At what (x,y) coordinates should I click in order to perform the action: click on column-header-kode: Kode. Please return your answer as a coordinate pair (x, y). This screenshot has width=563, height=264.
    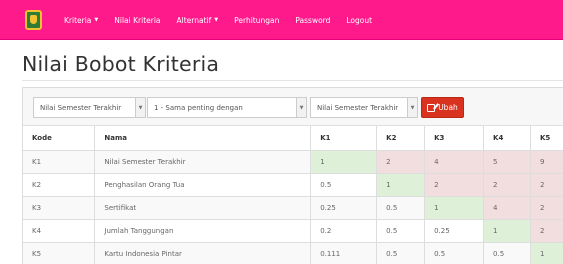
    Looking at the image, I should click on (59, 138).